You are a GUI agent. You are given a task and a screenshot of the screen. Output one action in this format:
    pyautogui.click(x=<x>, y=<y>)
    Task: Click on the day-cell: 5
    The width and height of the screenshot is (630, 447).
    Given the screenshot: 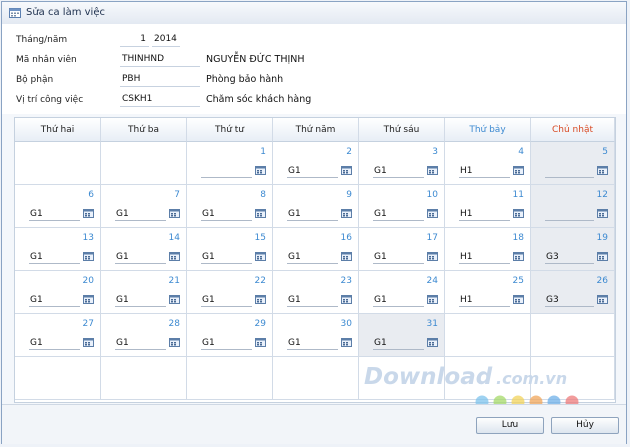 What is the action you would take?
    pyautogui.click(x=573, y=163)
    